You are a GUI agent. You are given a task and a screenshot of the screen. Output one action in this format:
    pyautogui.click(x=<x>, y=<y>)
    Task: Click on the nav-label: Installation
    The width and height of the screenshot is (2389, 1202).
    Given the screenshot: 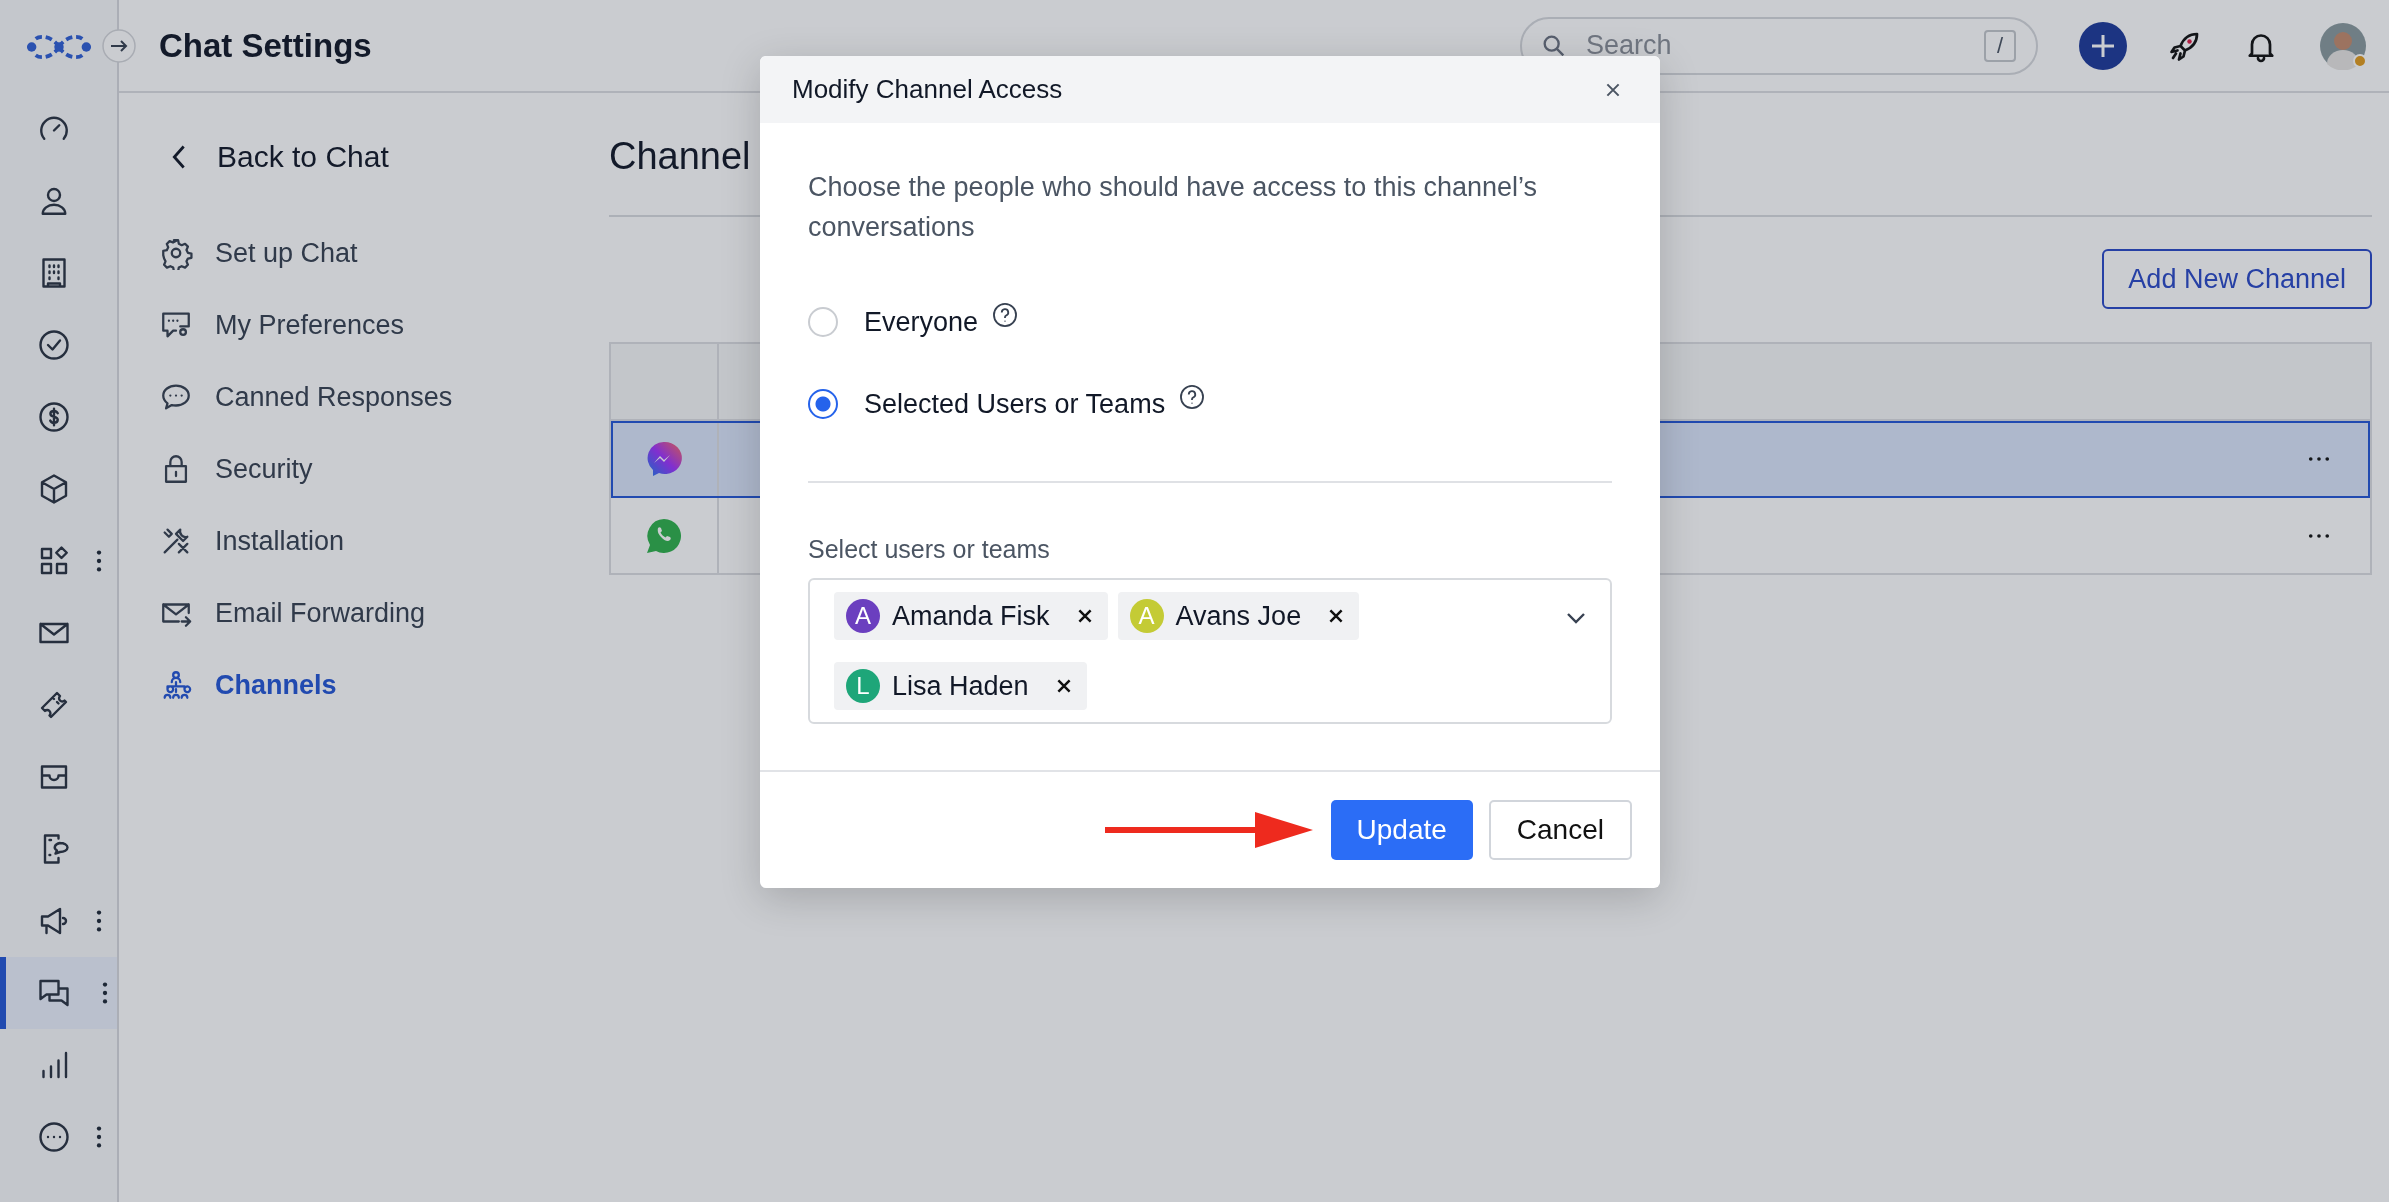 What is the action you would take?
    pyautogui.click(x=280, y=541)
    